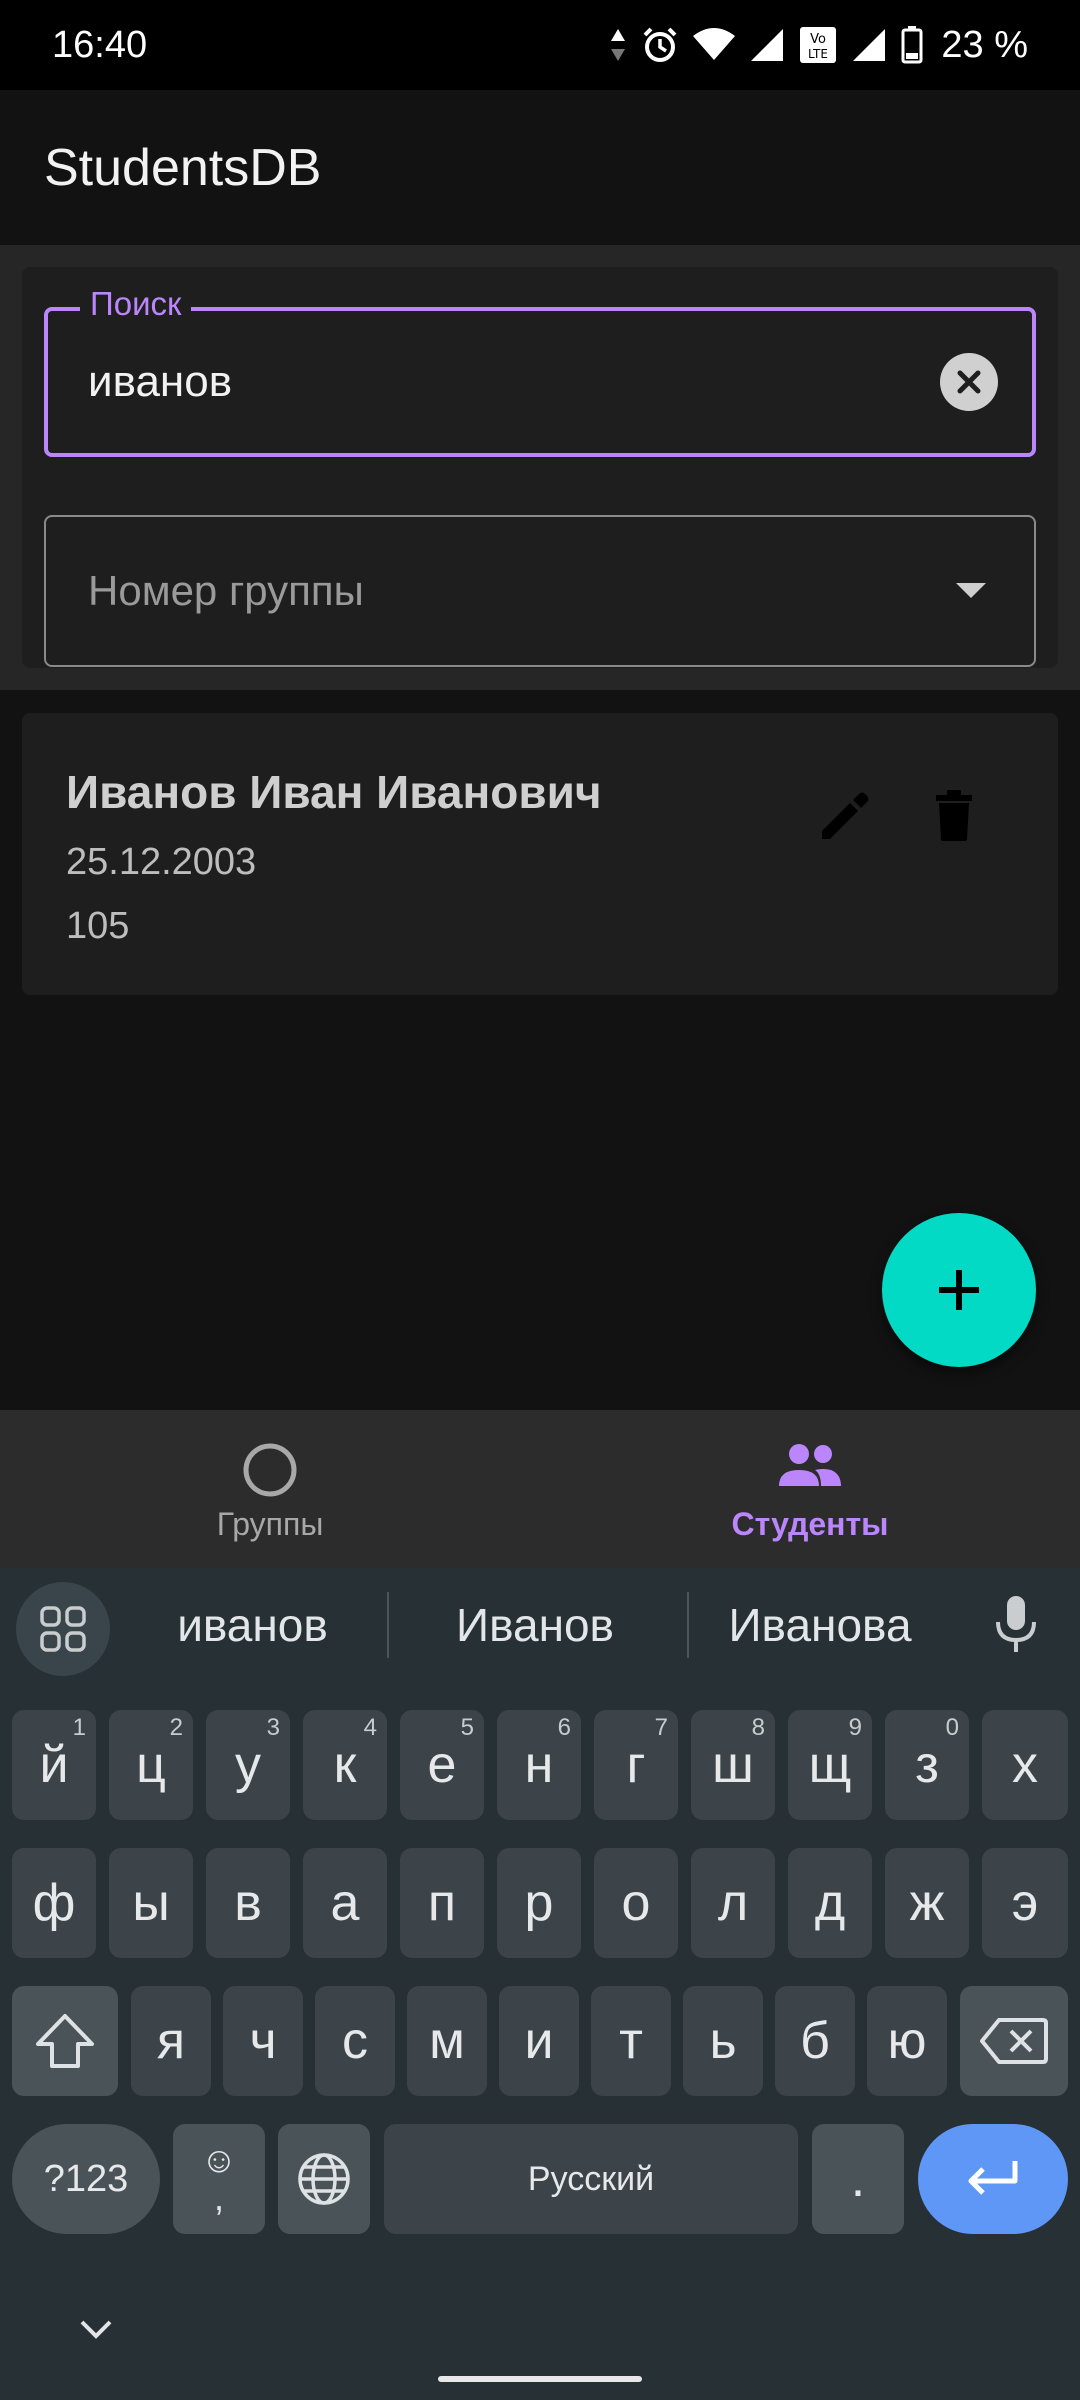 The height and width of the screenshot is (2400, 1080). Describe the element at coordinates (858, 2179) in the screenshot. I see `period-key: .` at that location.